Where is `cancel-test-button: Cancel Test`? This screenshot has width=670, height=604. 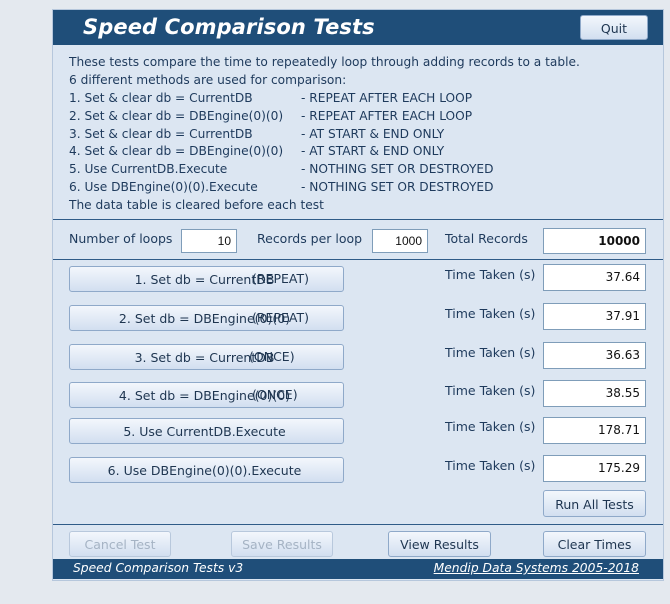
cancel-test-button: Cancel Test is located at coordinates (120, 544).